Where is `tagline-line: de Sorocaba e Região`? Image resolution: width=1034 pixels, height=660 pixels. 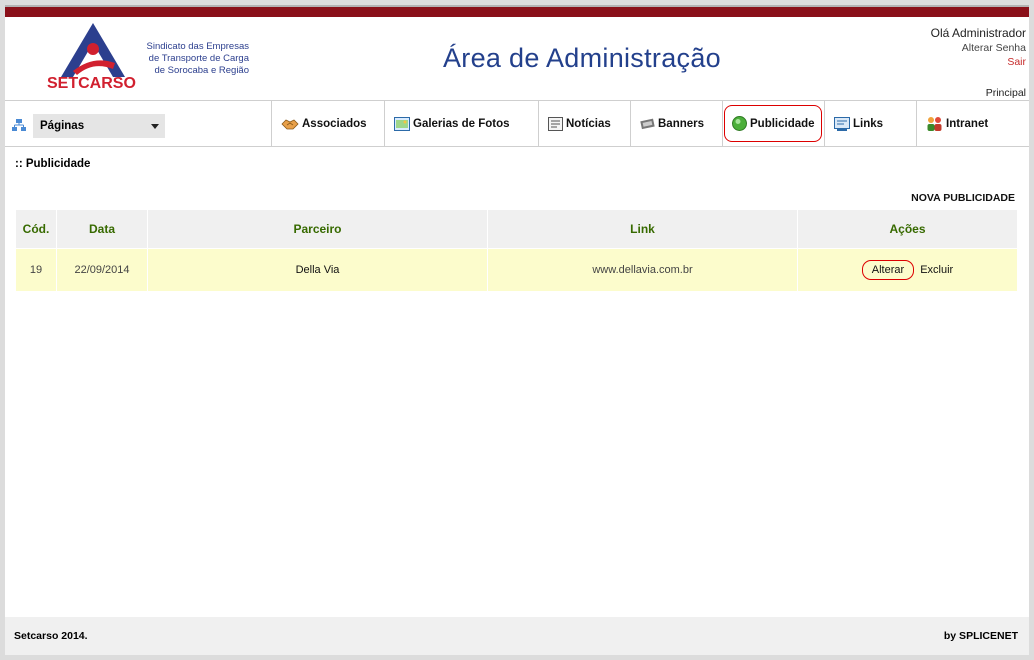
tagline-line: de Sorocaba e Região is located at coordinates (201, 70).